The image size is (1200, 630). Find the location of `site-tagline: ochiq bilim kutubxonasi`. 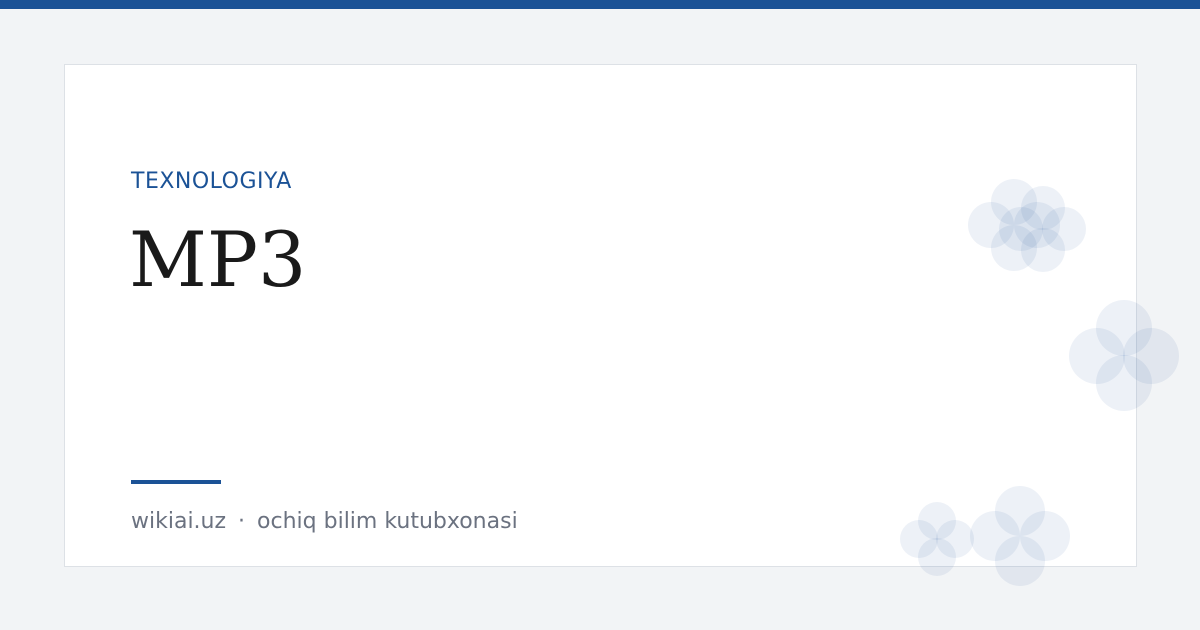

site-tagline: ochiq bilim kutubxonasi is located at coordinates (387, 521).